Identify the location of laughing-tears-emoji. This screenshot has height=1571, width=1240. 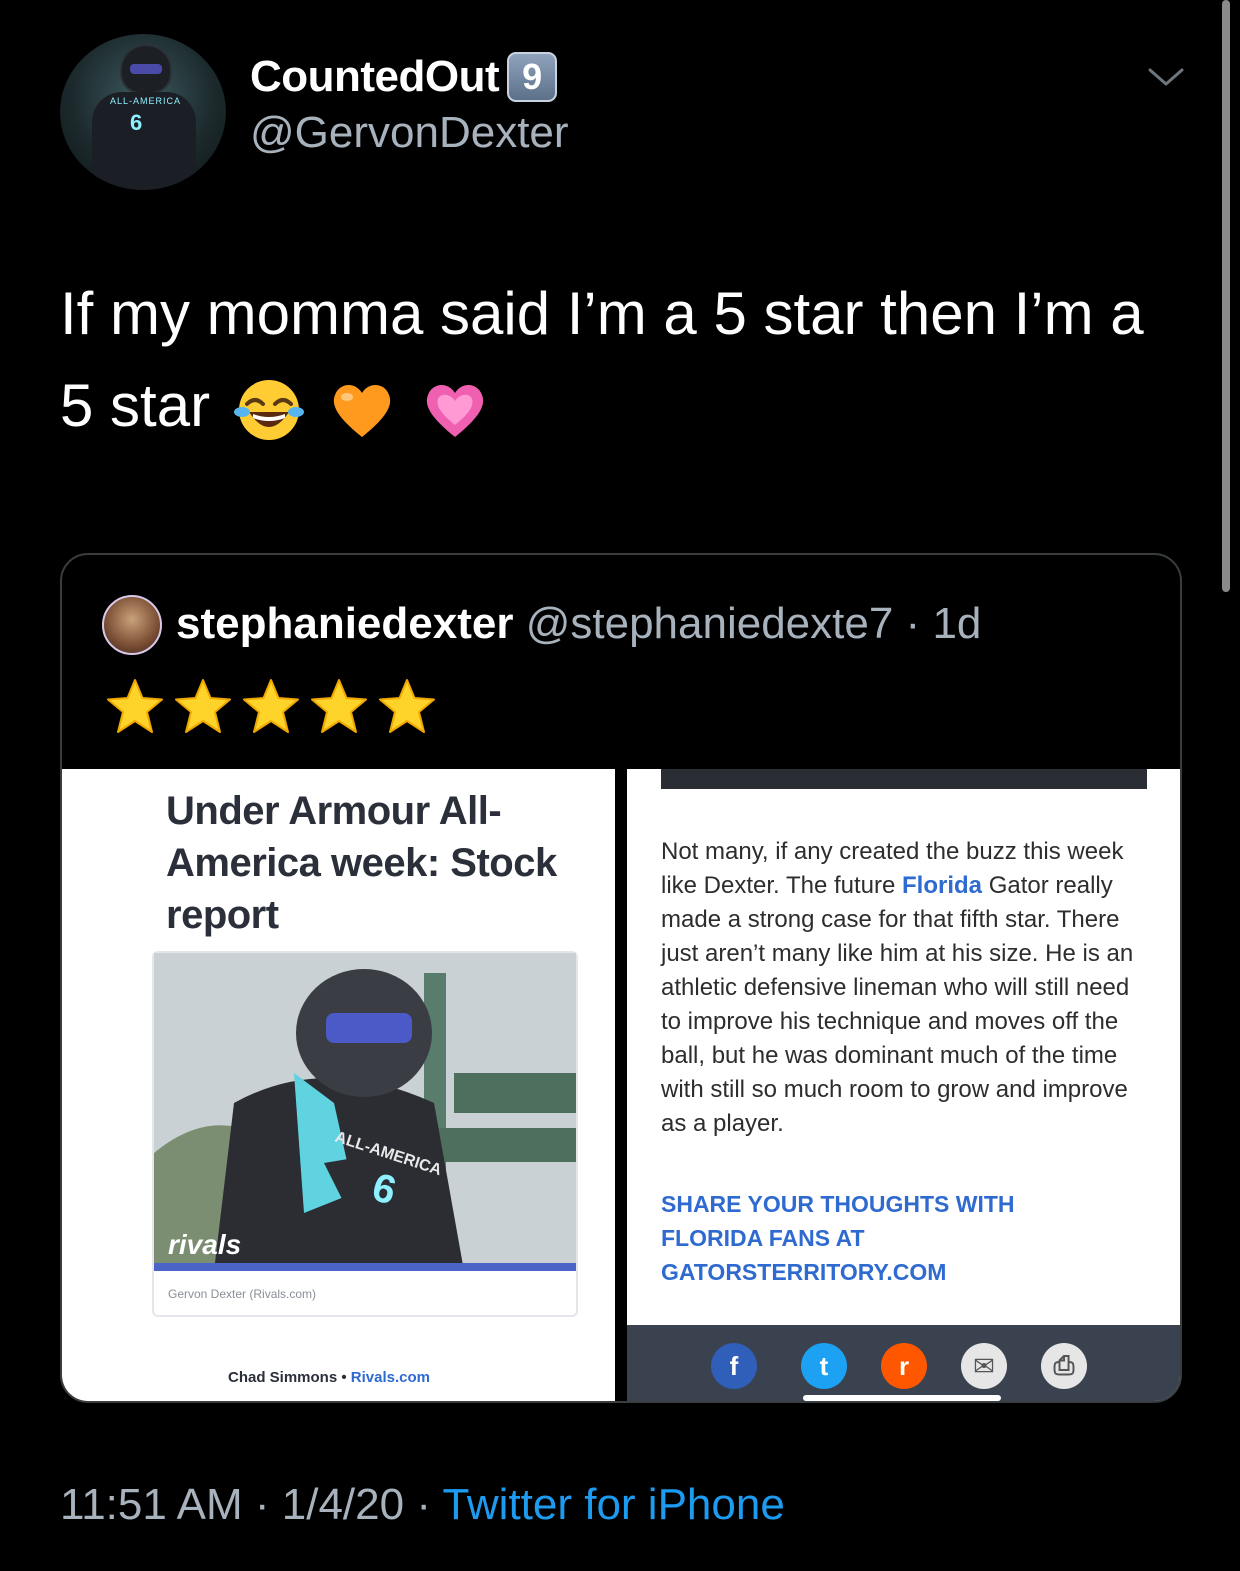
(268, 410).